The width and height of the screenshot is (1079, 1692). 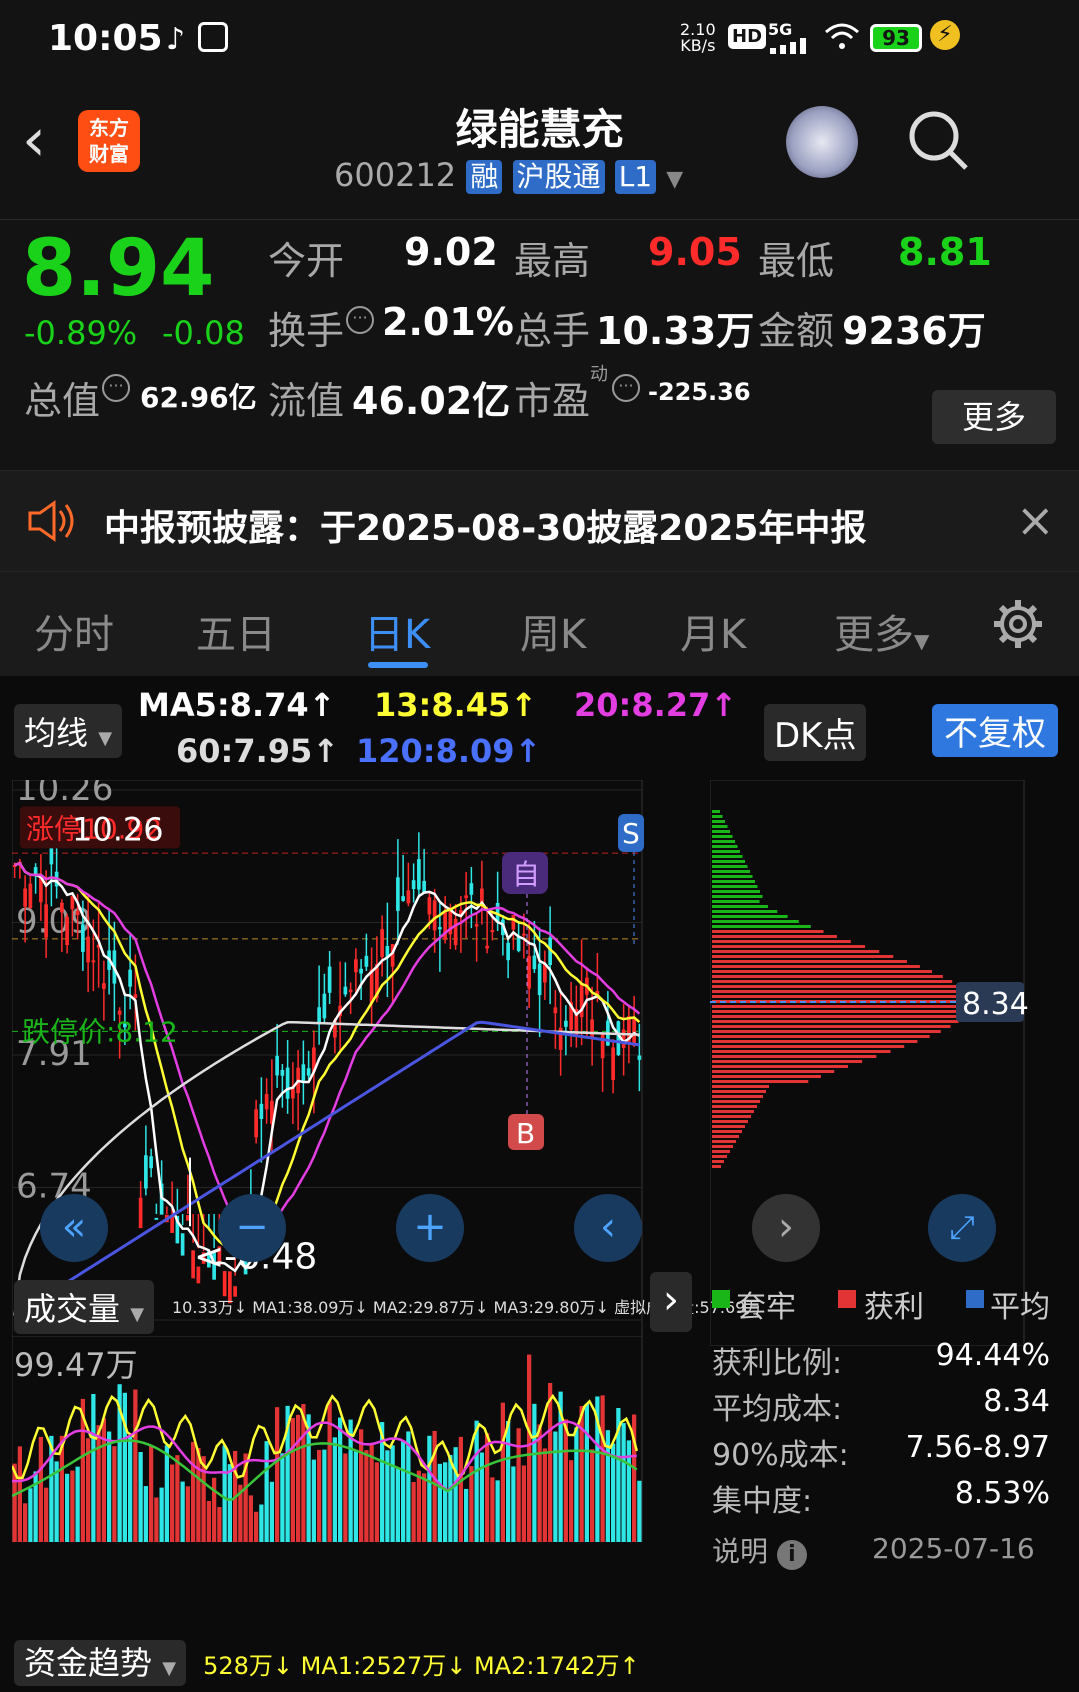 What do you see at coordinates (626, 388) in the screenshot?
I see `pe-info-icon: ···` at bounding box center [626, 388].